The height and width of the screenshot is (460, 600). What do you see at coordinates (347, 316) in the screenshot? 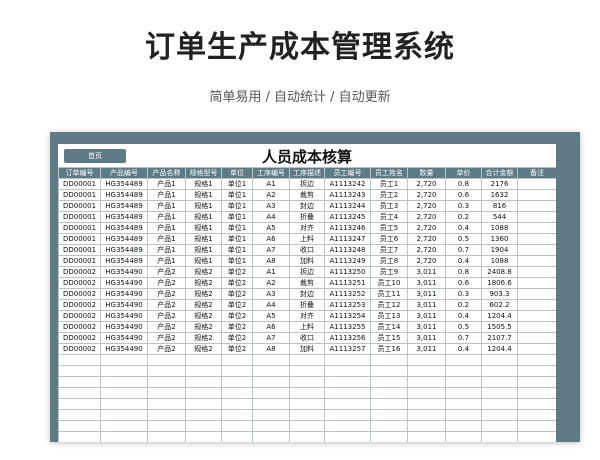
I see `table-cell: A1113254` at bounding box center [347, 316].